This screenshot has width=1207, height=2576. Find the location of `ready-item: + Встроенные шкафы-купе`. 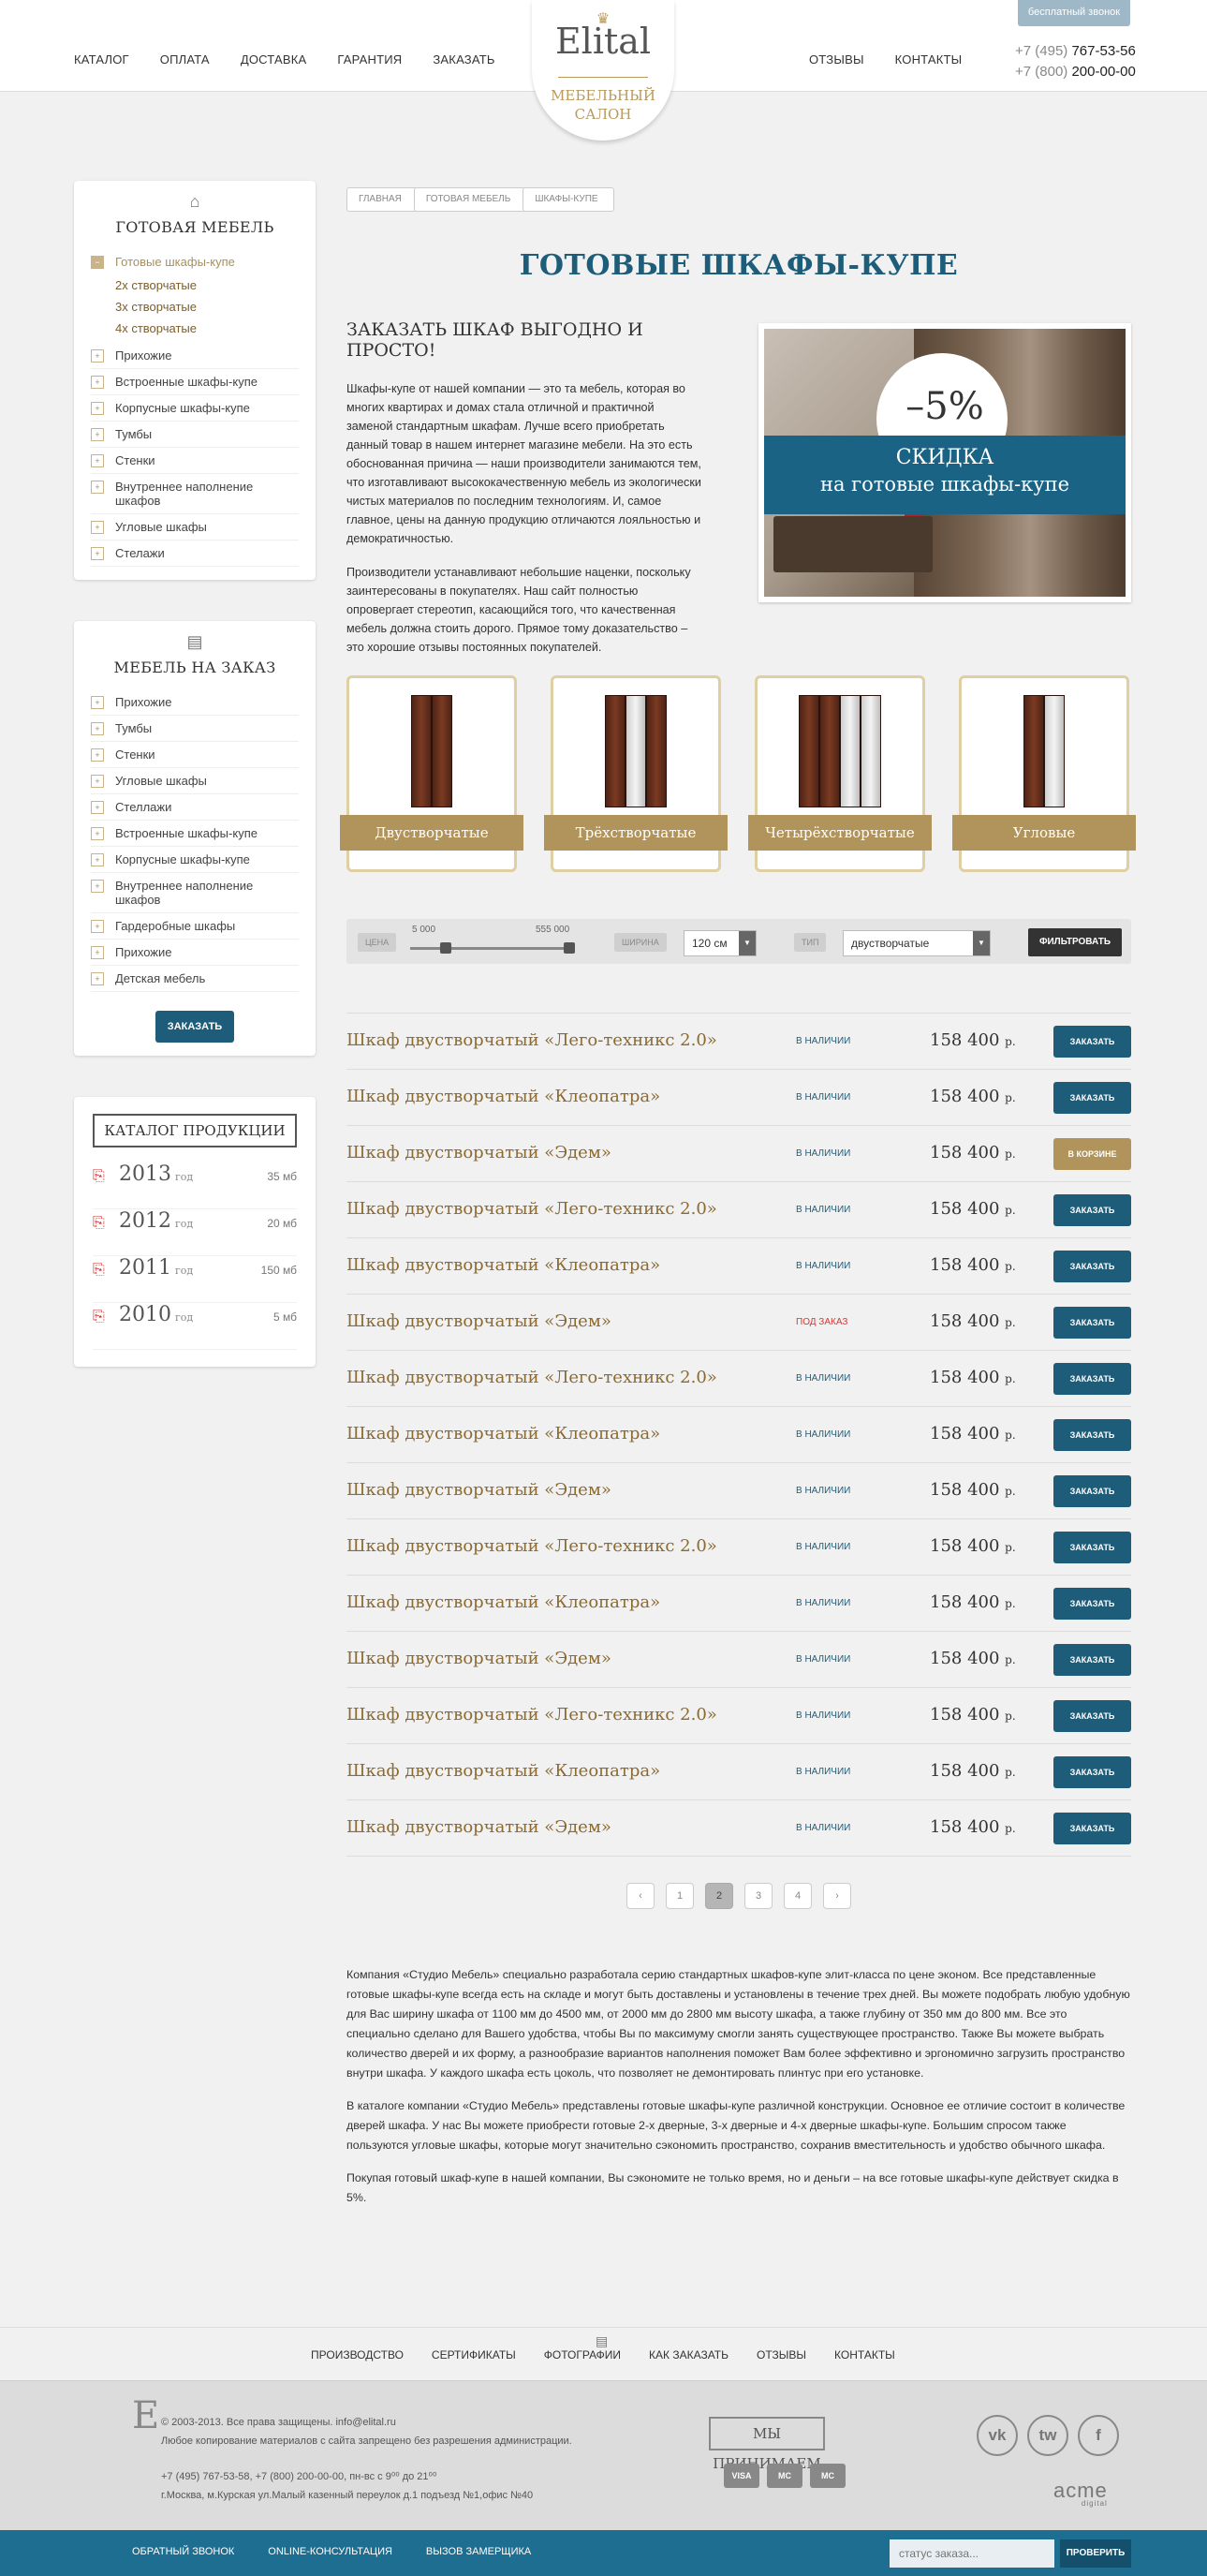

ready-item: + Встроенные шкафы-купе is located at coordinates (195, 382).